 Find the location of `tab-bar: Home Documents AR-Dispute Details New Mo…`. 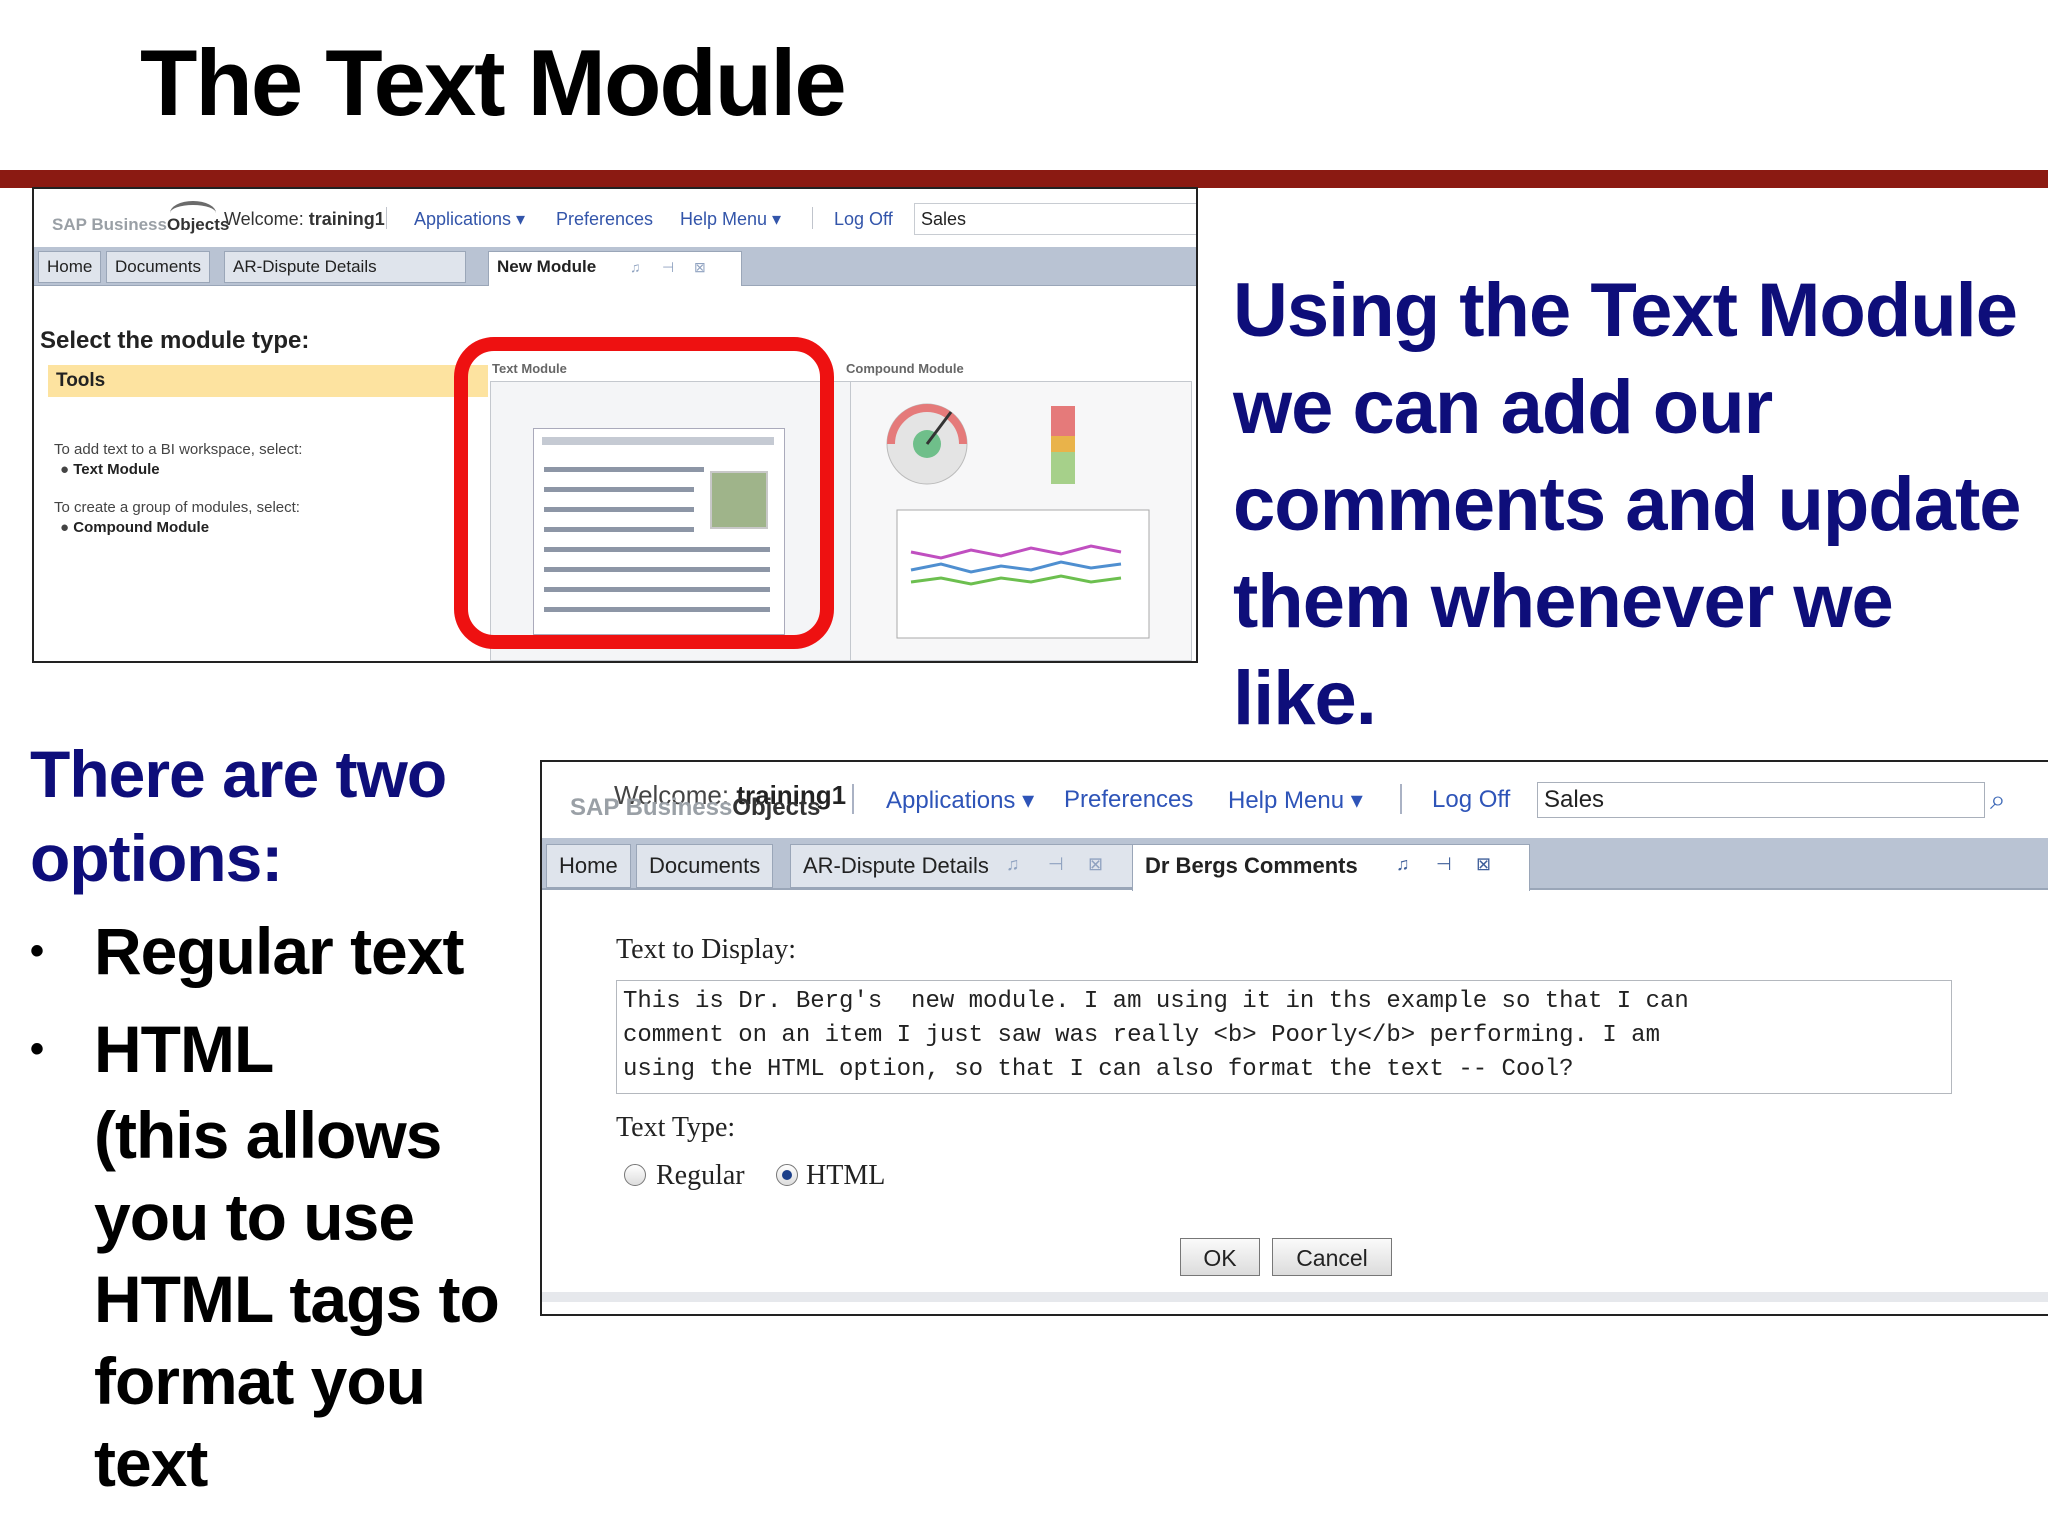

tab-bar: Home Documents AR-Dispute Details New Mo… is located at coordinates (615, 266).